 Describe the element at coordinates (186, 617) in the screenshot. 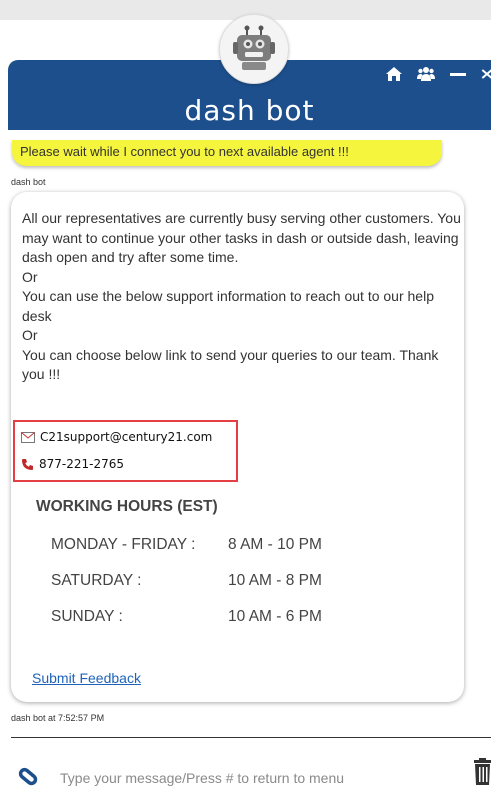

I see `hours-row: SUNDAY : 10 AM - 6 PM` at that location.